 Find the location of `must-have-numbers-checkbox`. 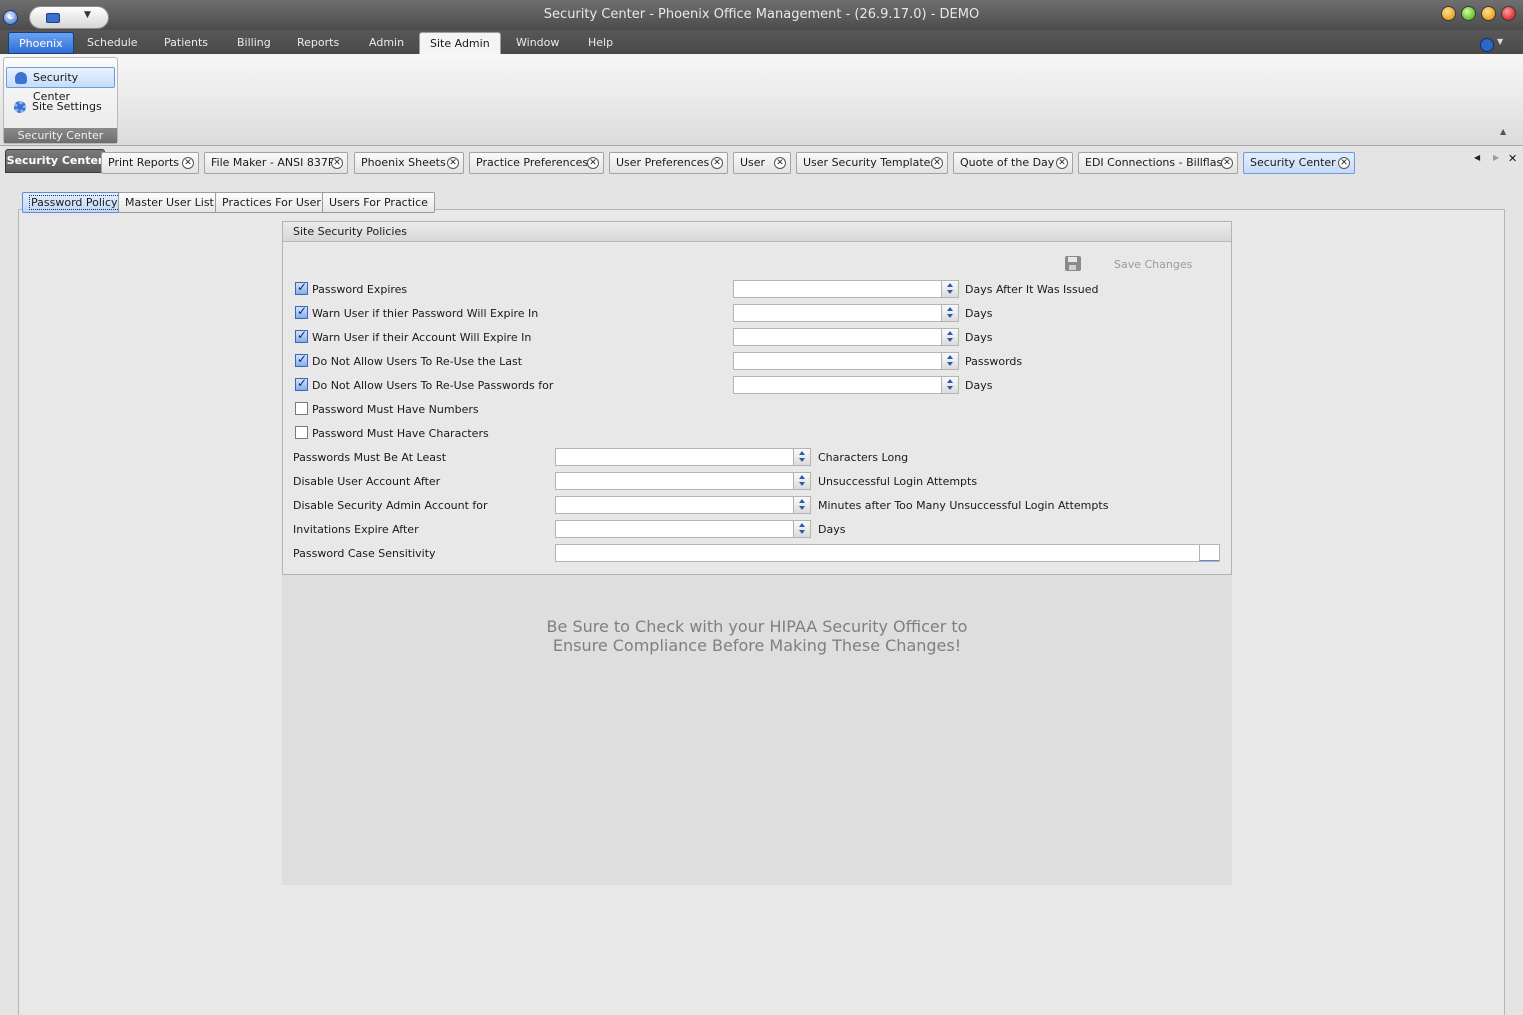

must-have-numbers-checkbox is located at coordinates (301, 408).